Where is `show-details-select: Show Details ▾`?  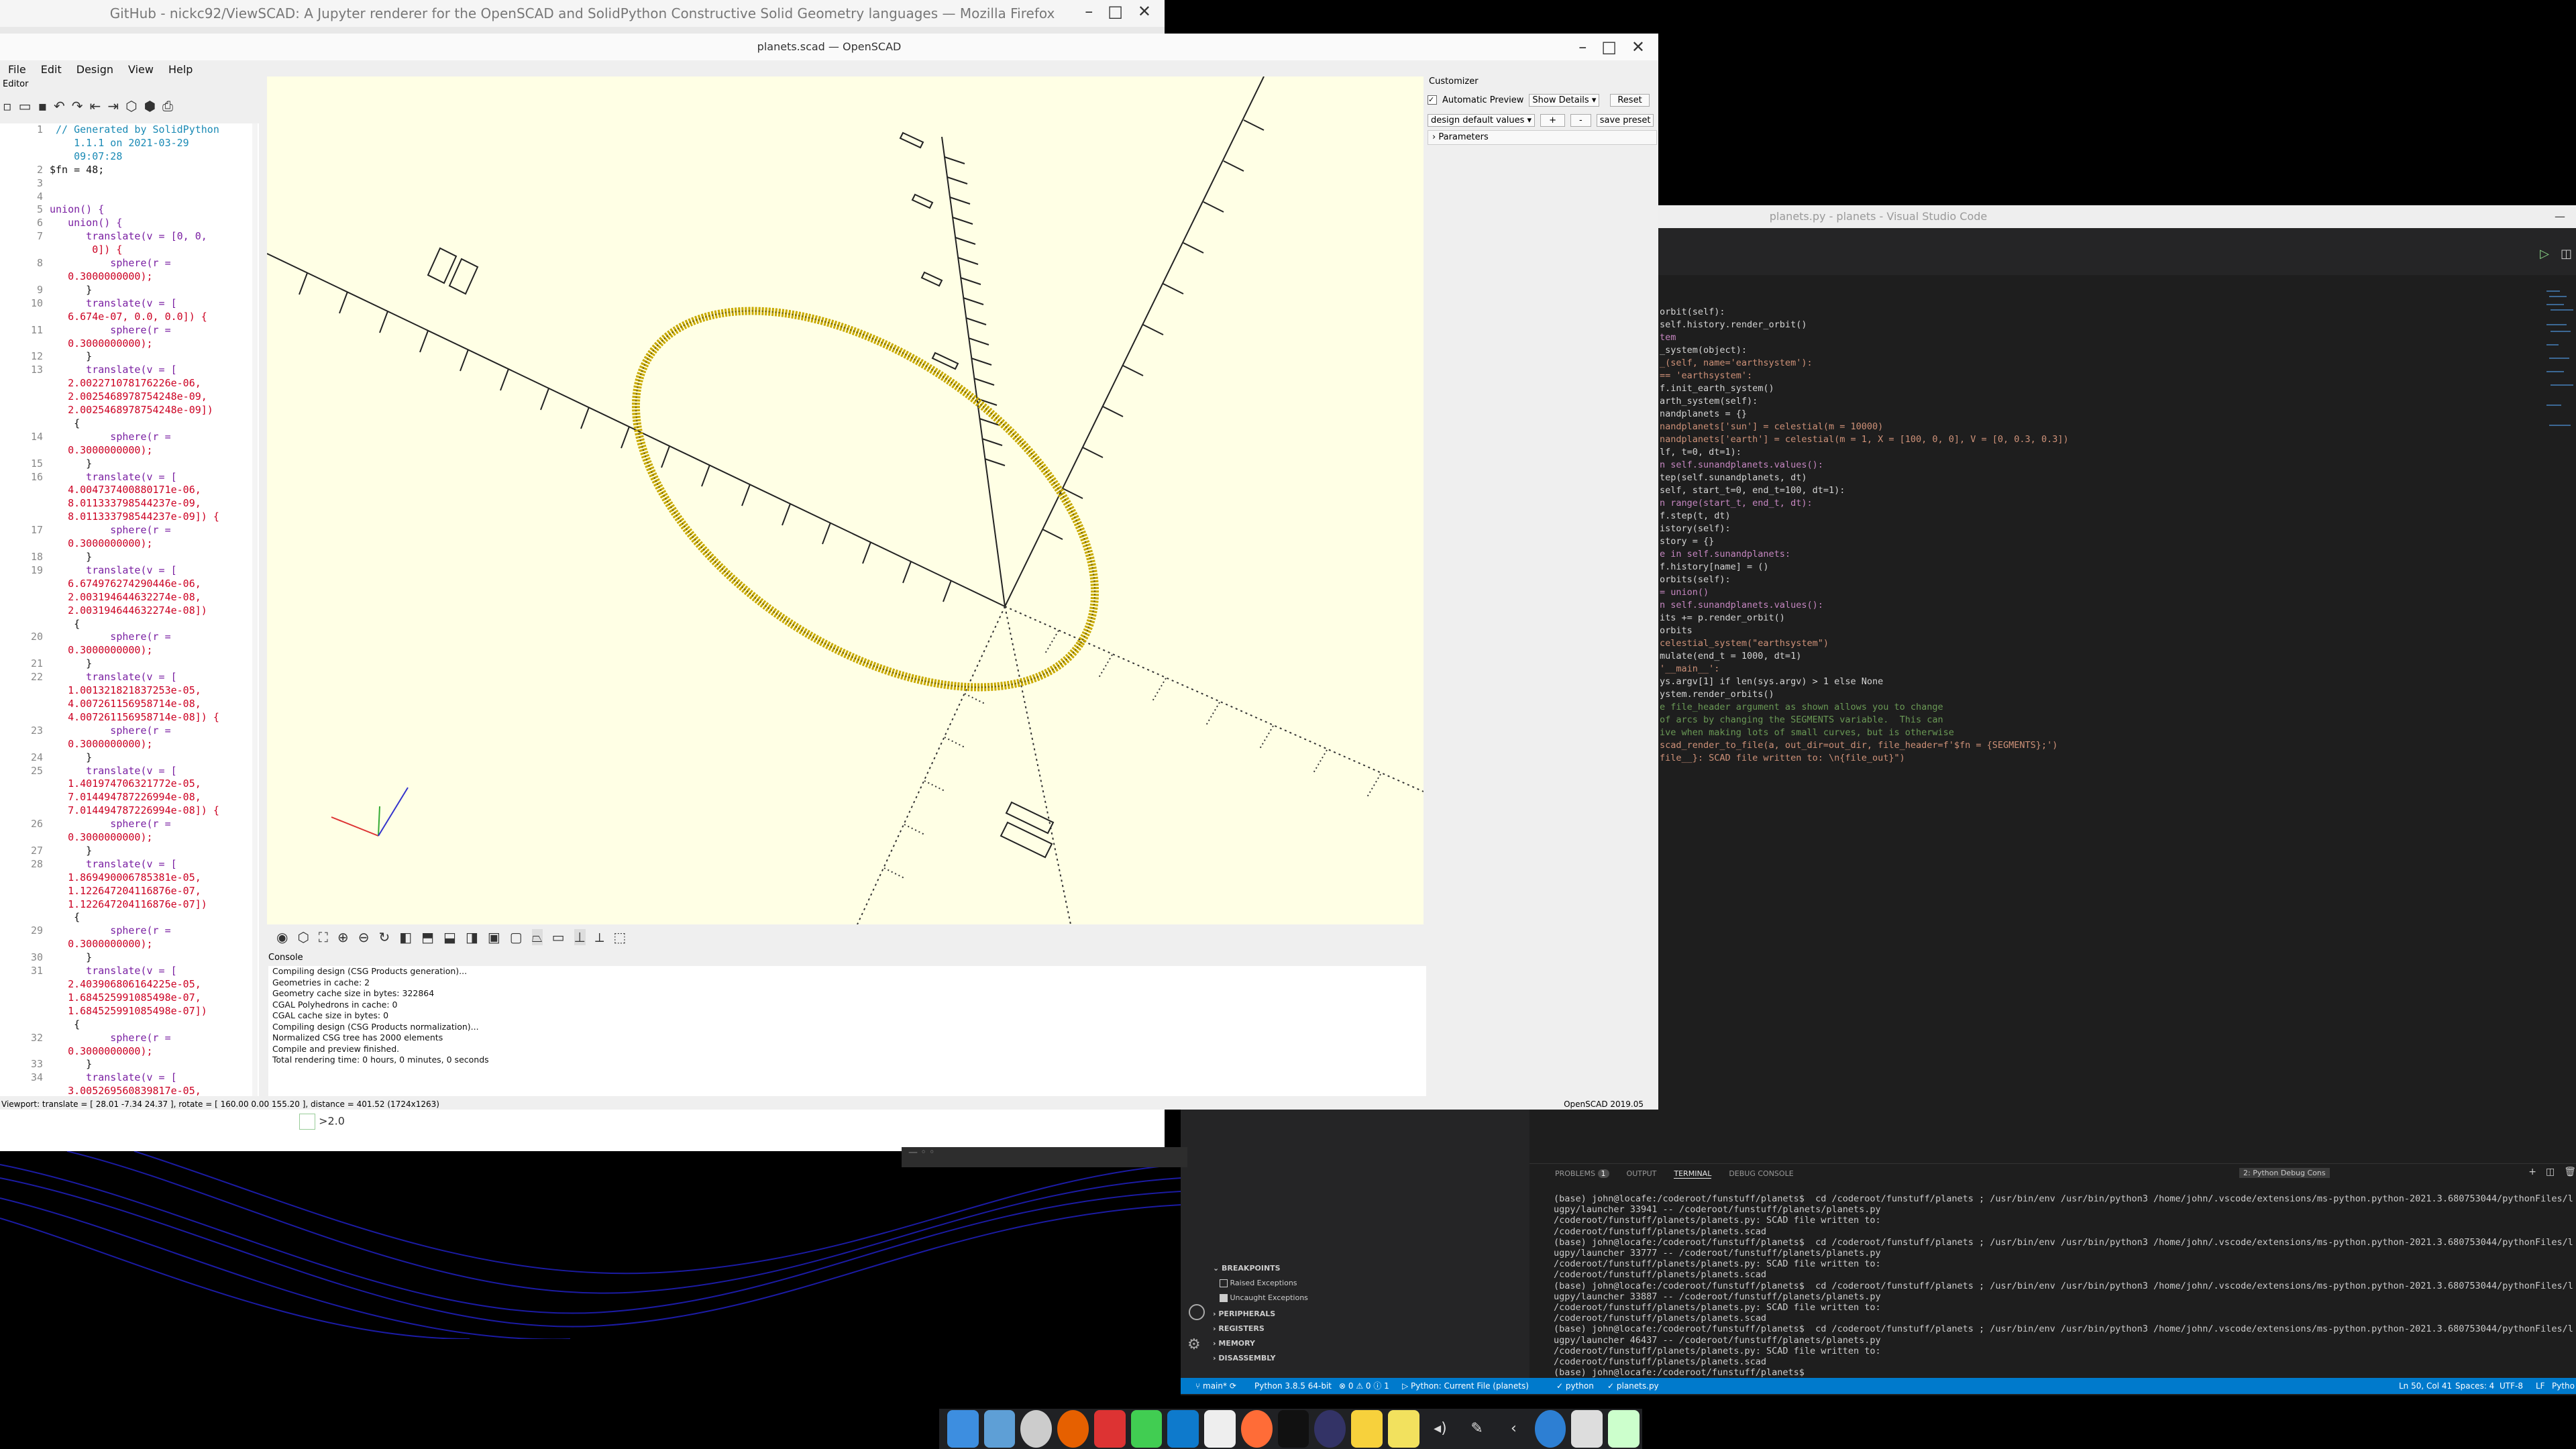
show-details-select: Show Details ▾ is located at coordinates (1564, 100).